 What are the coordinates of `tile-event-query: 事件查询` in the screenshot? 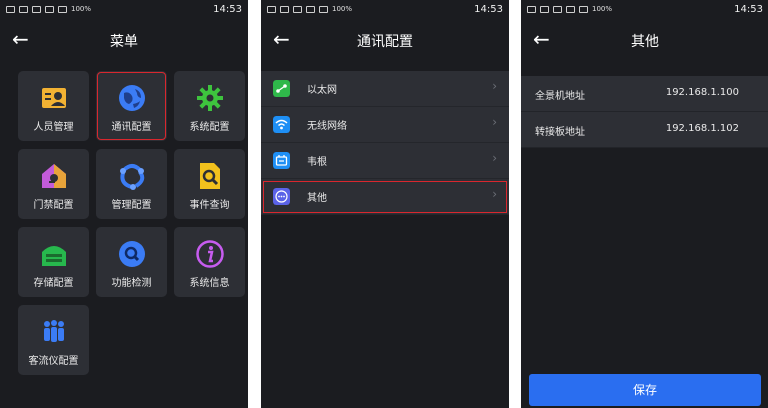 It's located at (209, 184).